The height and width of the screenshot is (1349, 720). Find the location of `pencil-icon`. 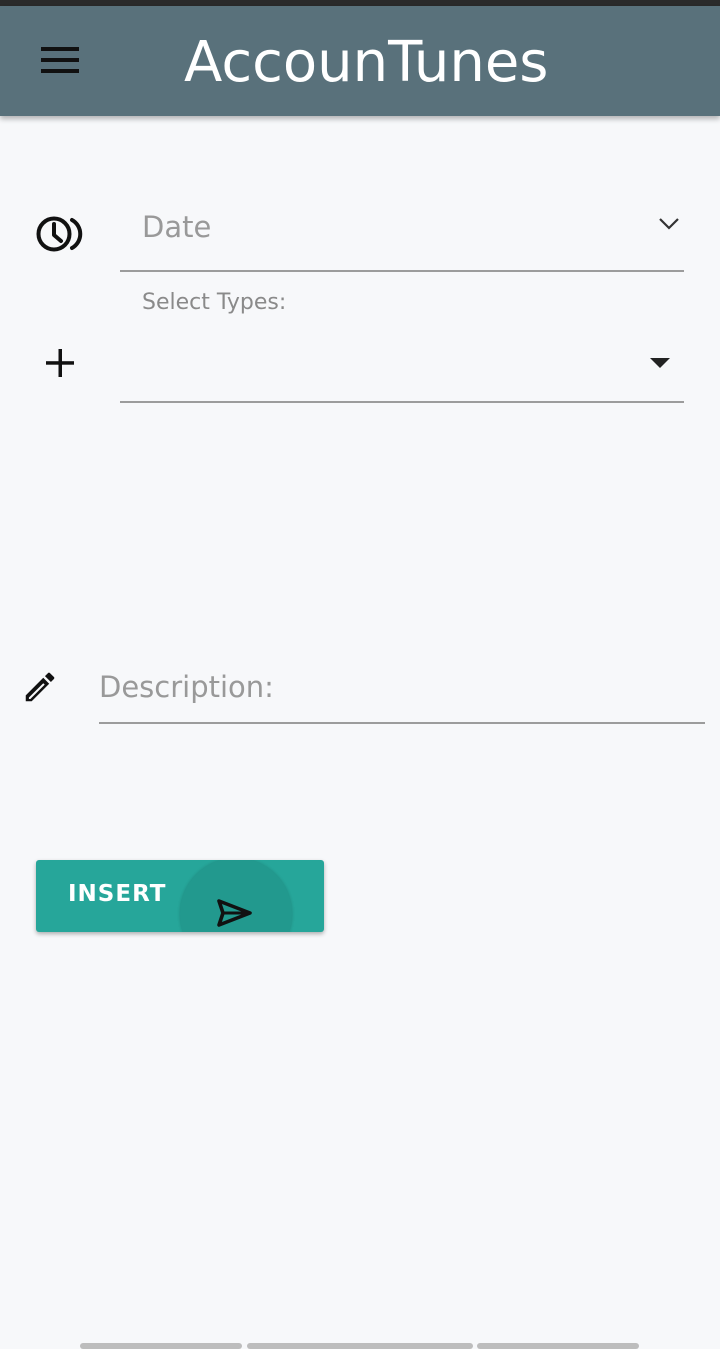

pencil-icon is located at coordinates (40, 687).